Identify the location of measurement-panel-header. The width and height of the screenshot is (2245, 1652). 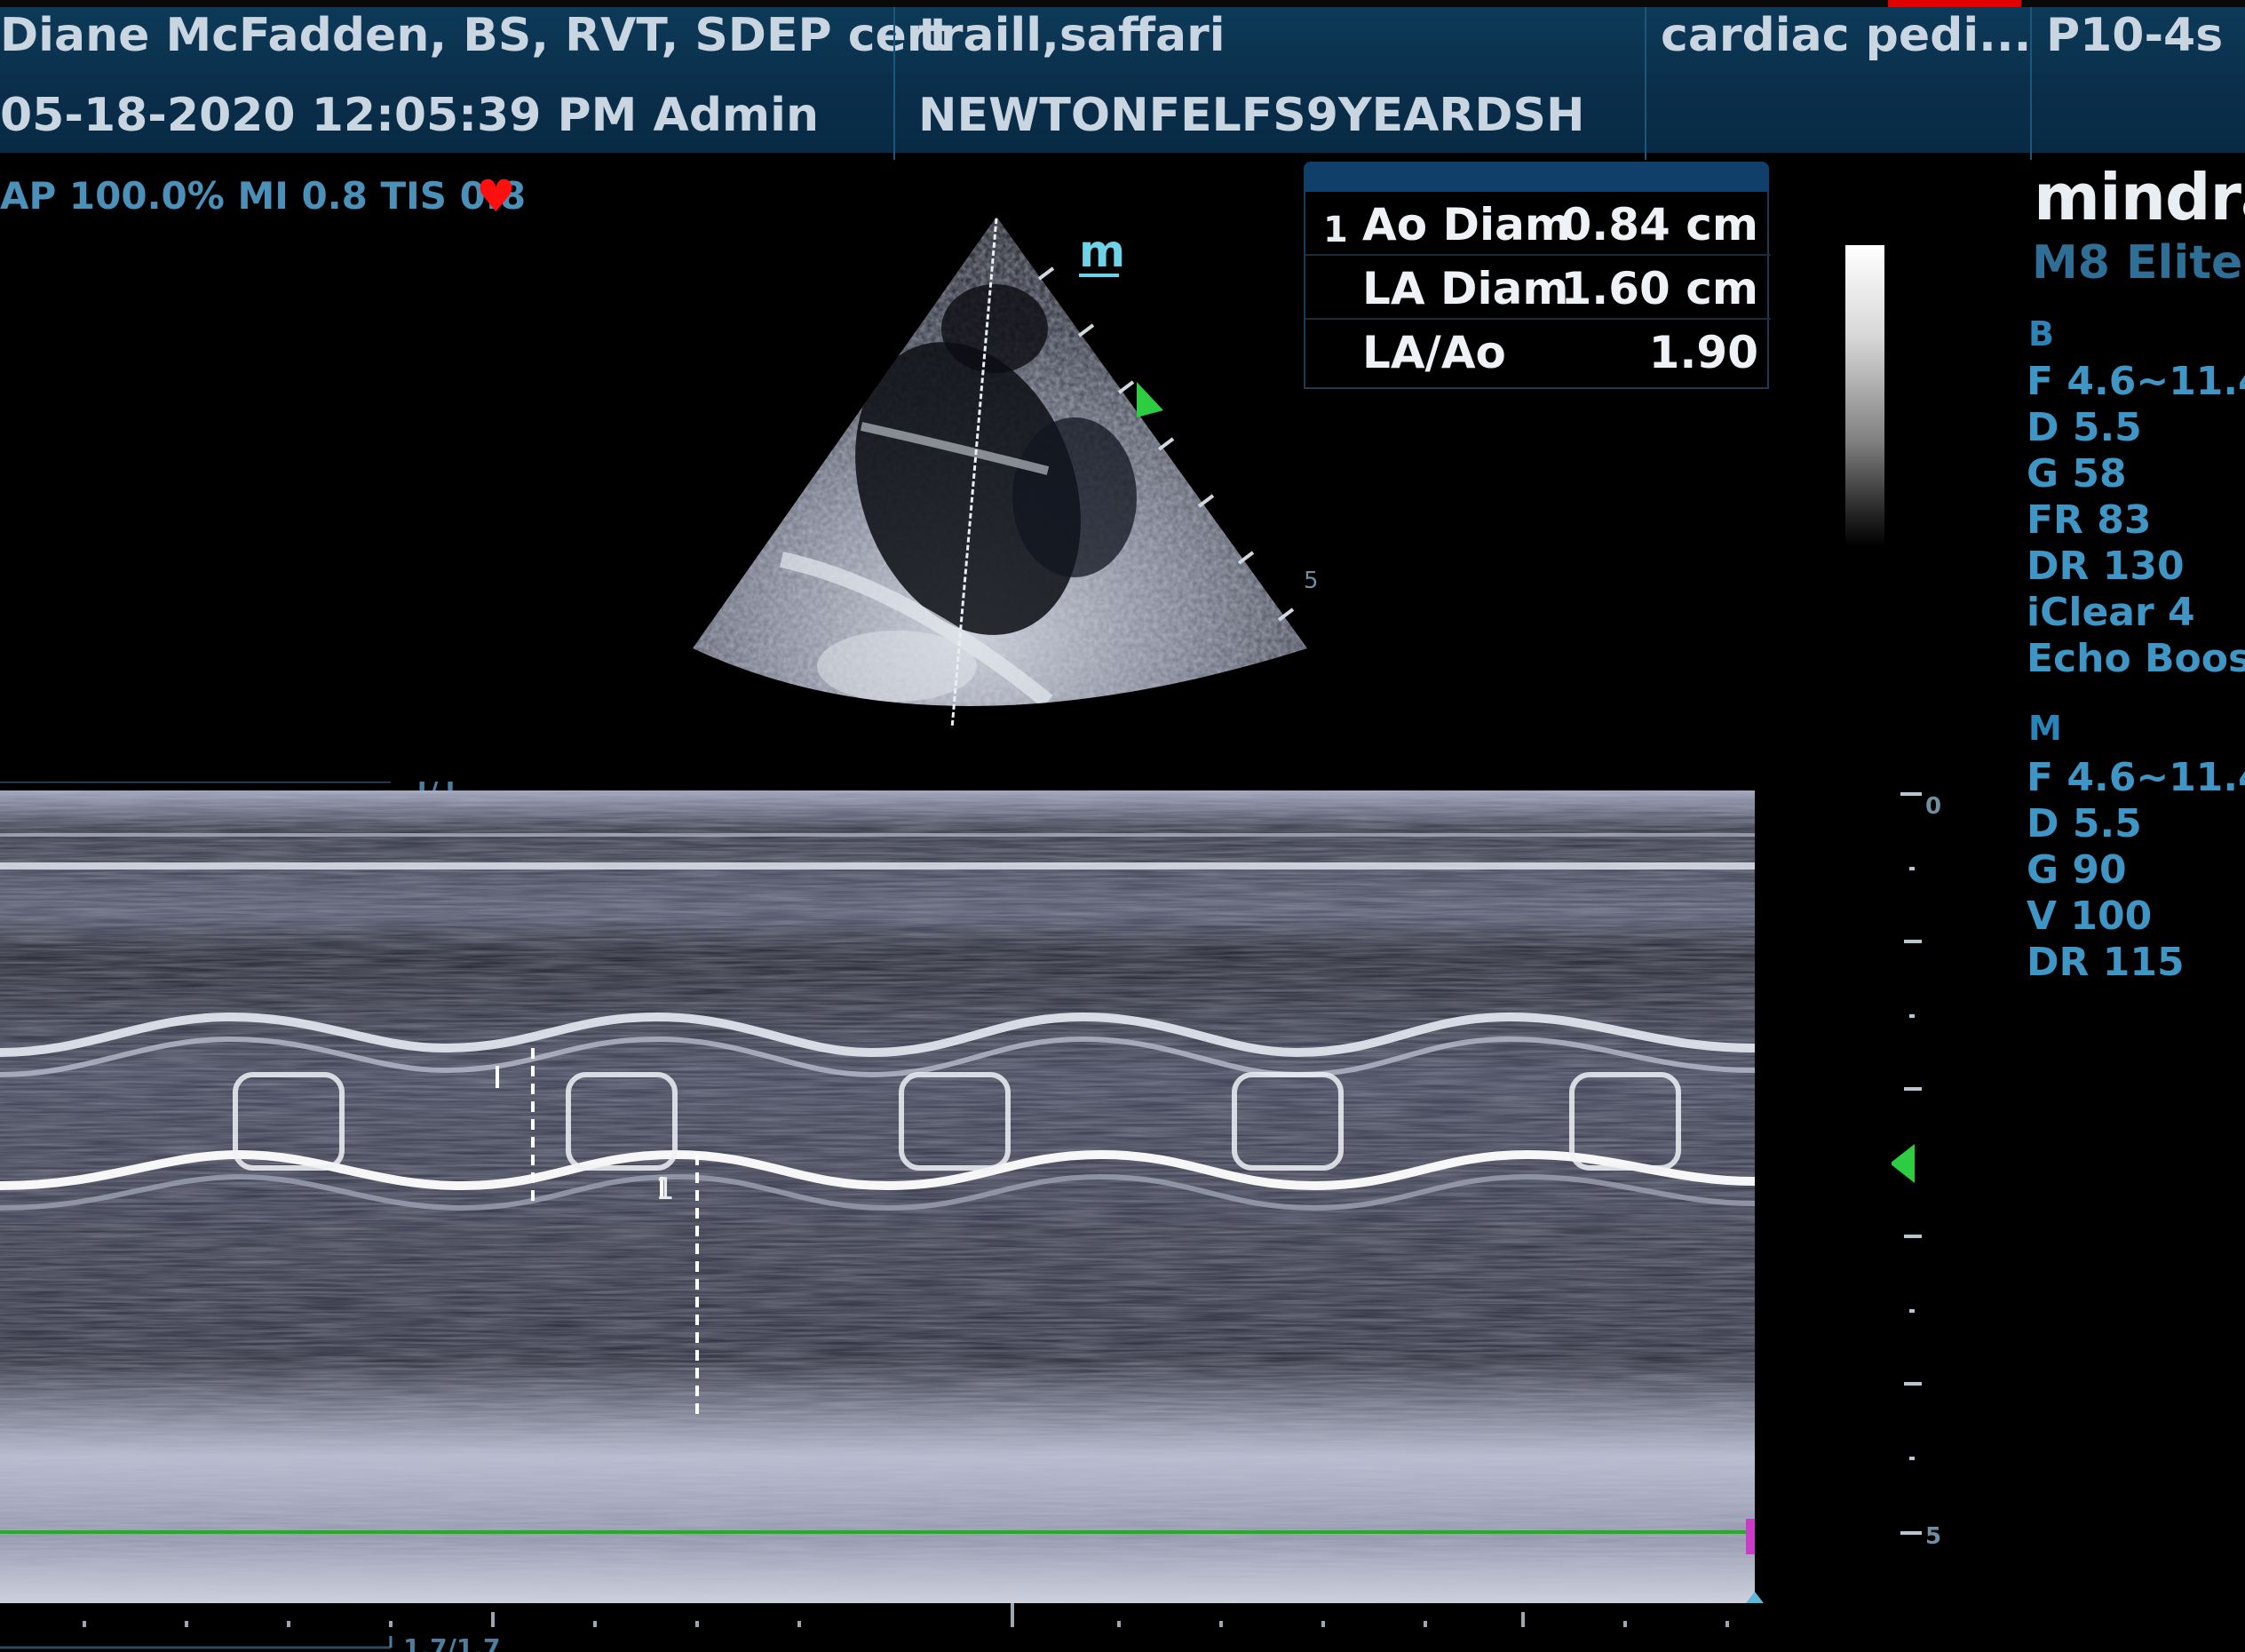
(1536, 177).